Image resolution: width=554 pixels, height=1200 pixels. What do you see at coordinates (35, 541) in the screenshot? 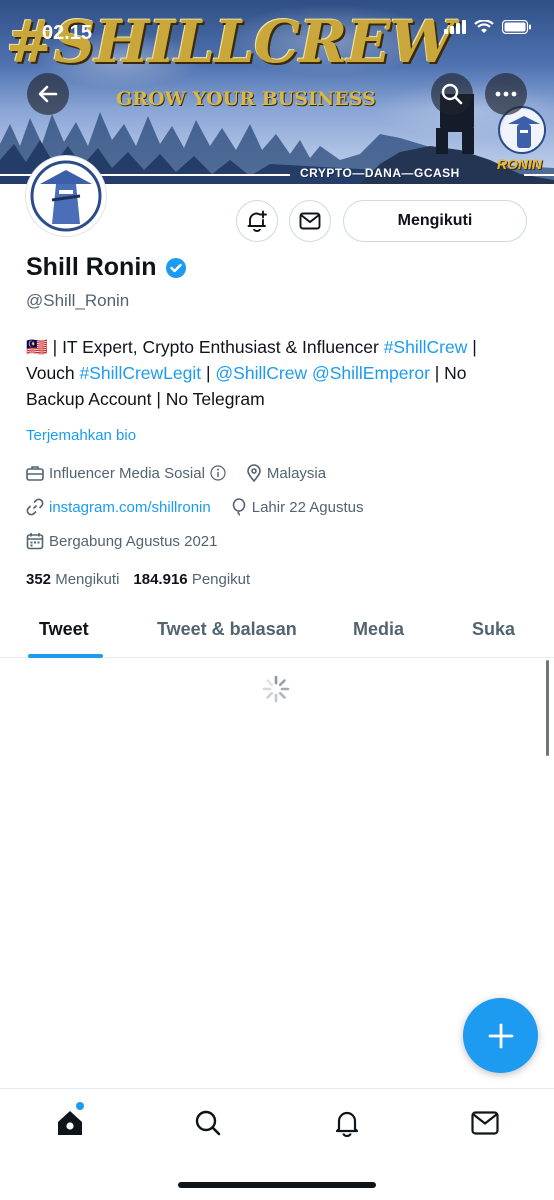
I see `calendar-icon` at bounding box center [35, 541].